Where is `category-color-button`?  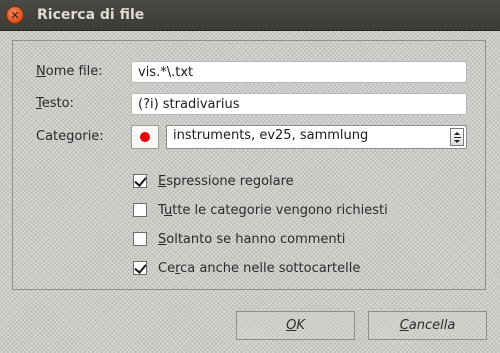 category-color-button is located at coordinates (145, 137).